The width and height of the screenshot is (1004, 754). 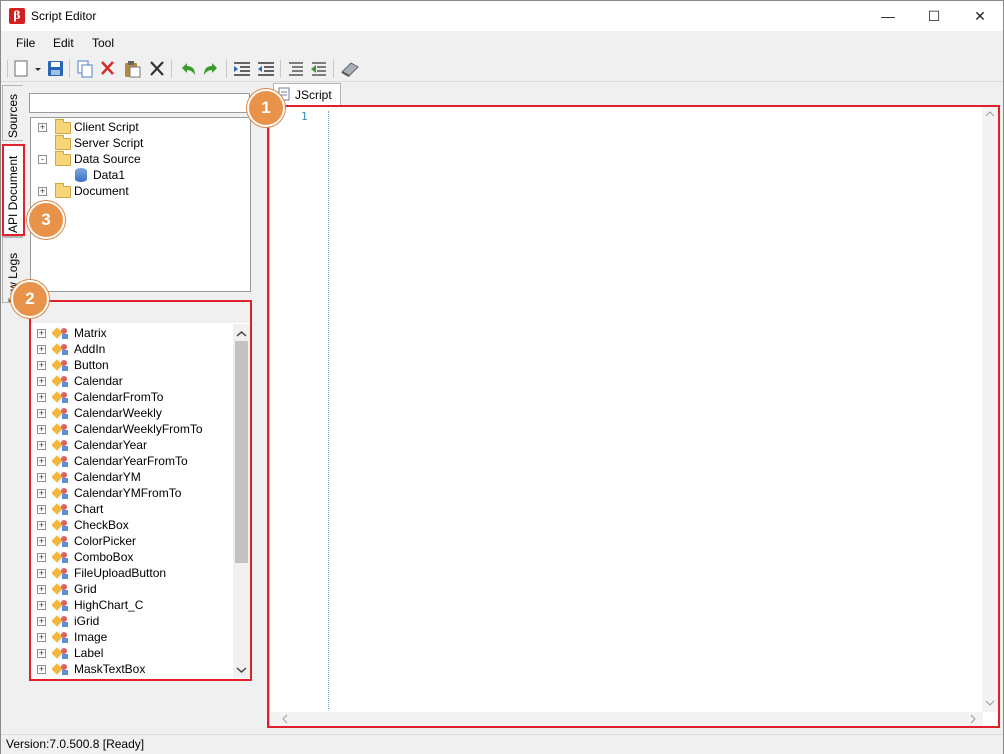 I want to click on annotation-badge-2: 2, so click(x=30, y=299).